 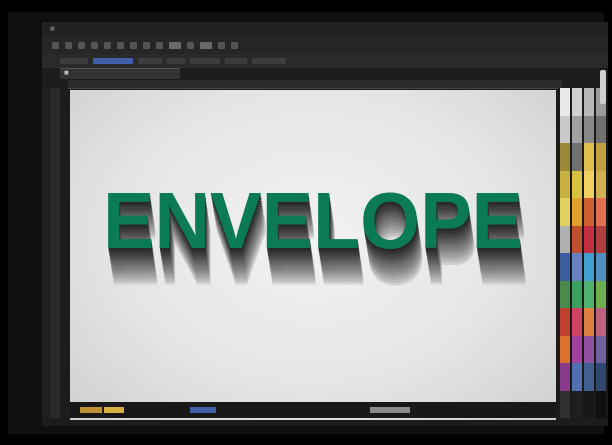 What do you see at coordinates (205, 61) in the screenshot?
I see `units-dropdown` at bounding box center [205, 61].